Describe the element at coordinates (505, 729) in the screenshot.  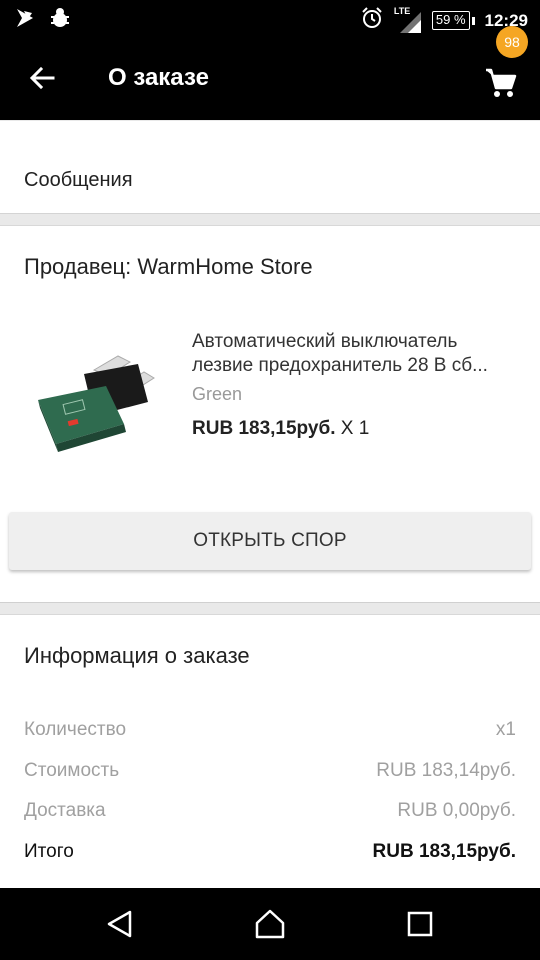
I see `order-row-value: x1` at that location.